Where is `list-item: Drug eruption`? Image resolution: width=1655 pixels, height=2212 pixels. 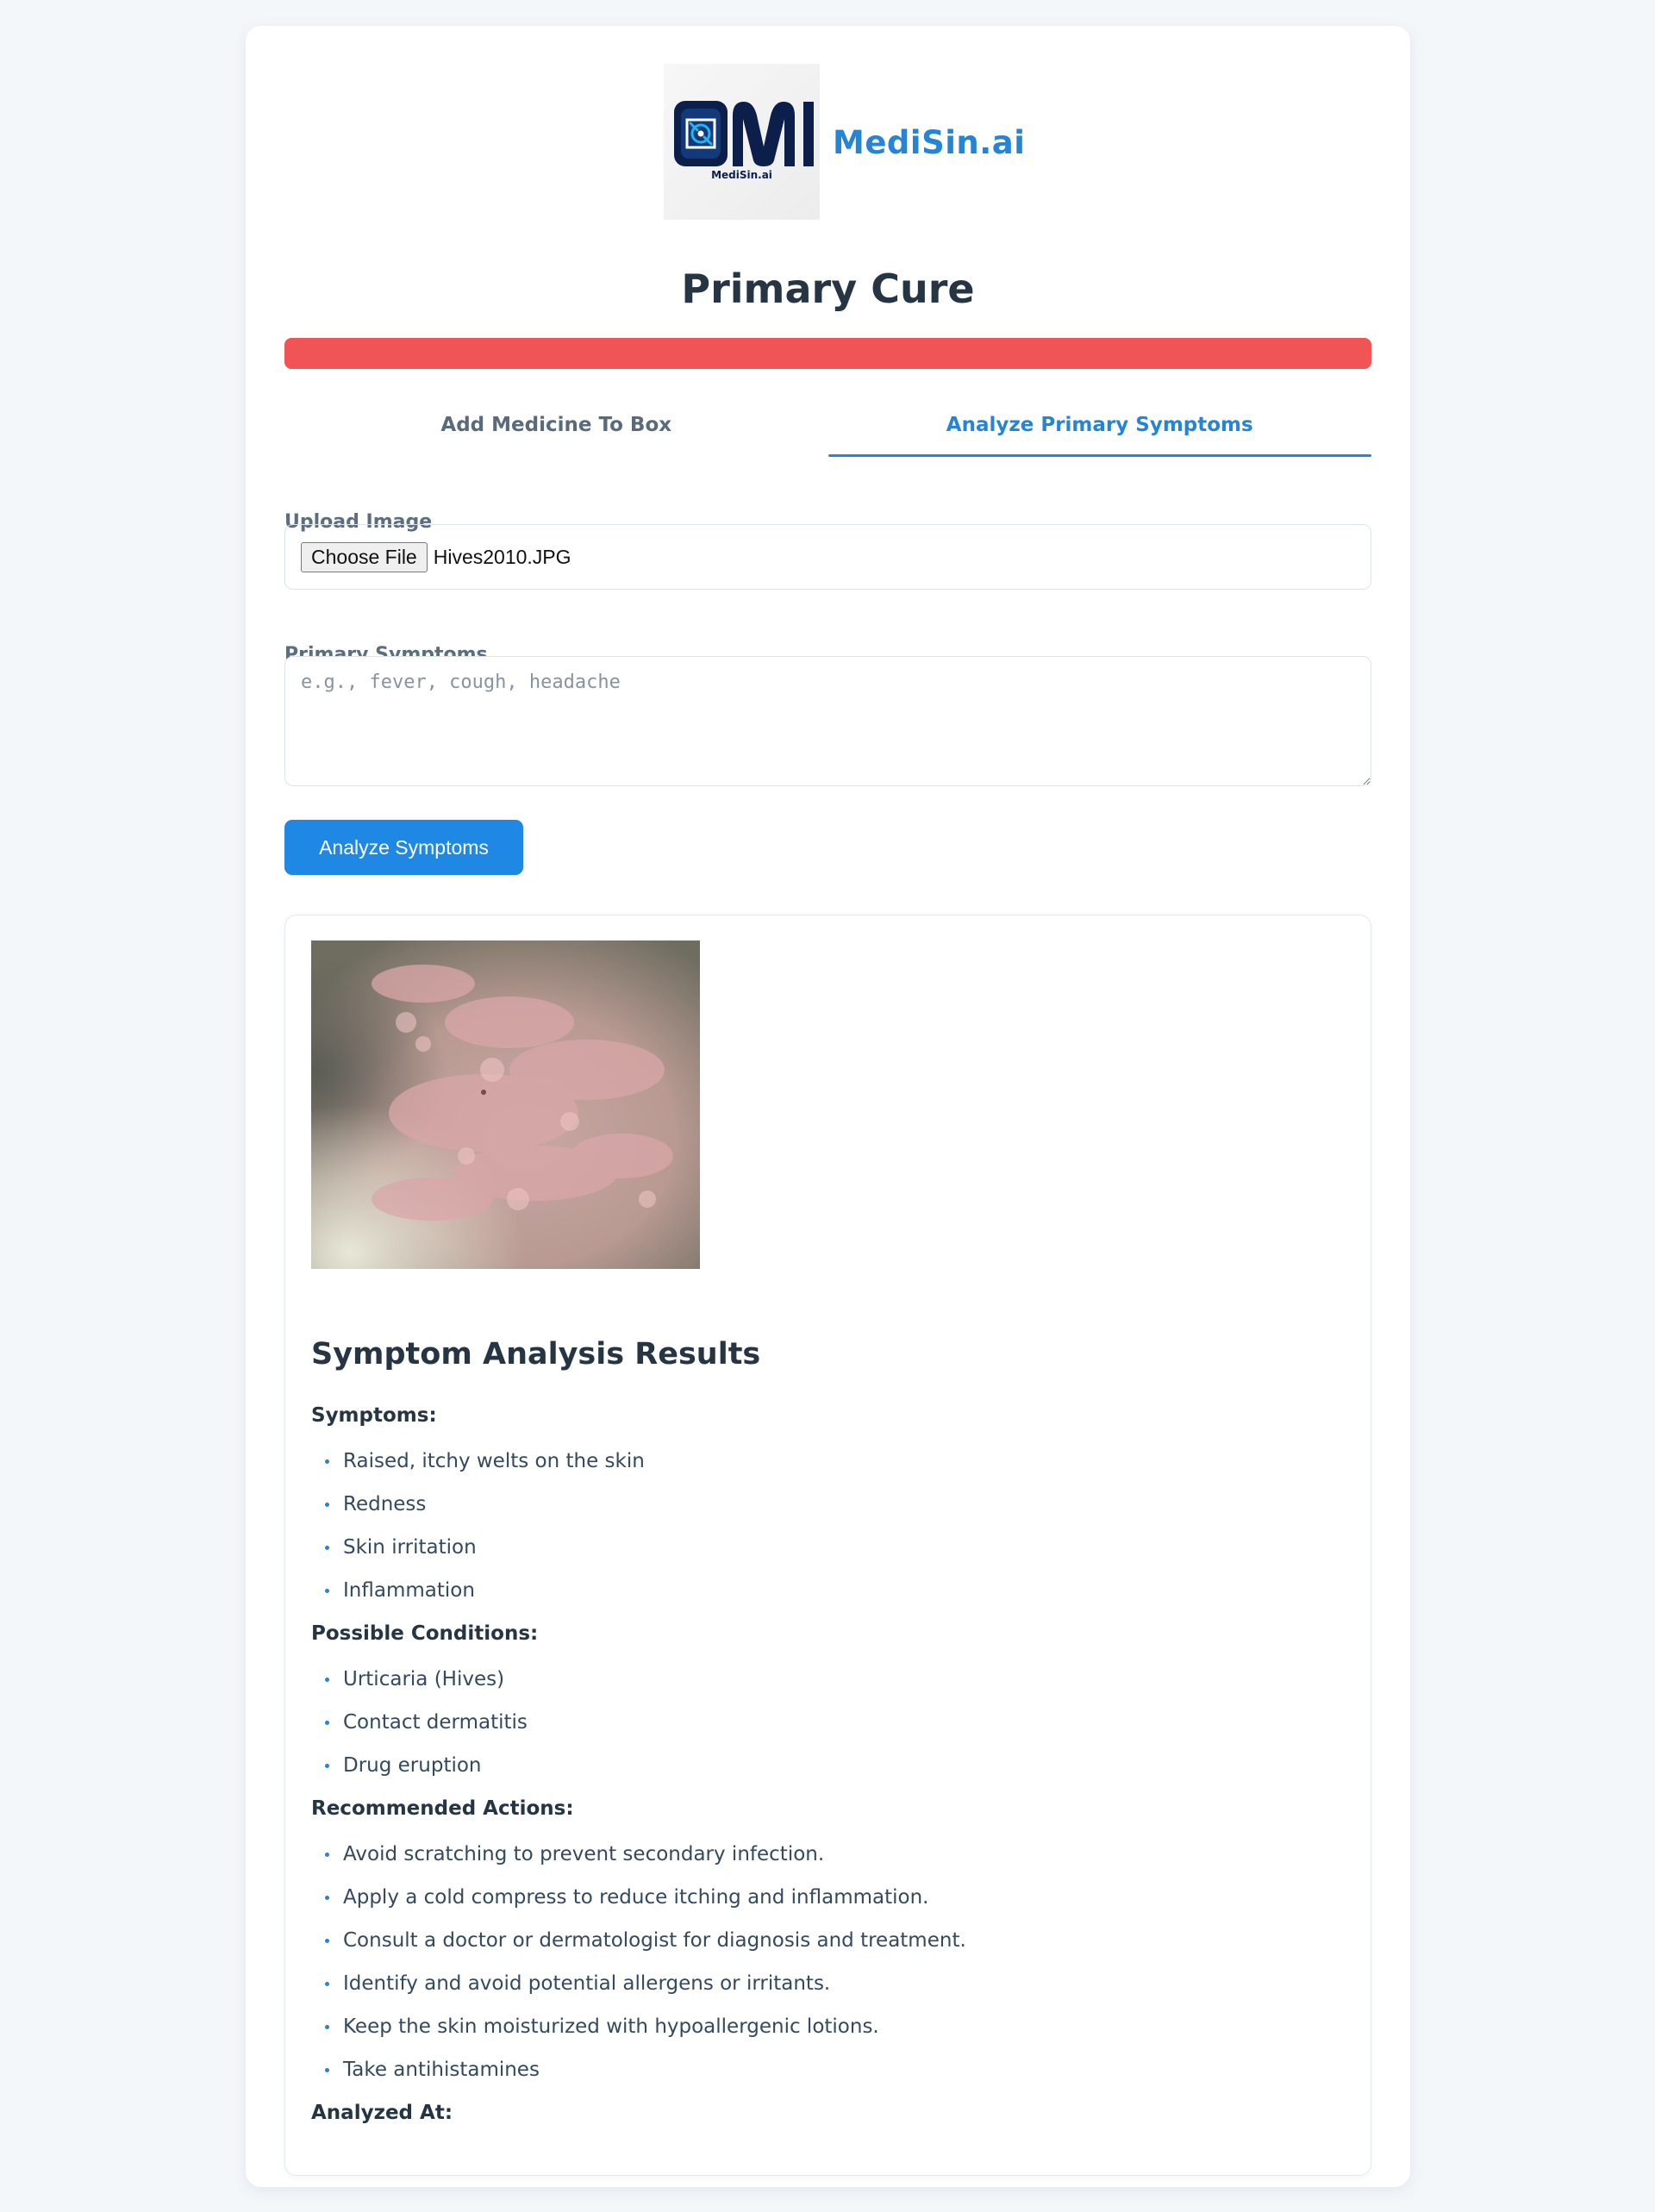 list-item: Drug eruption is located at coordinates (819, 1774).